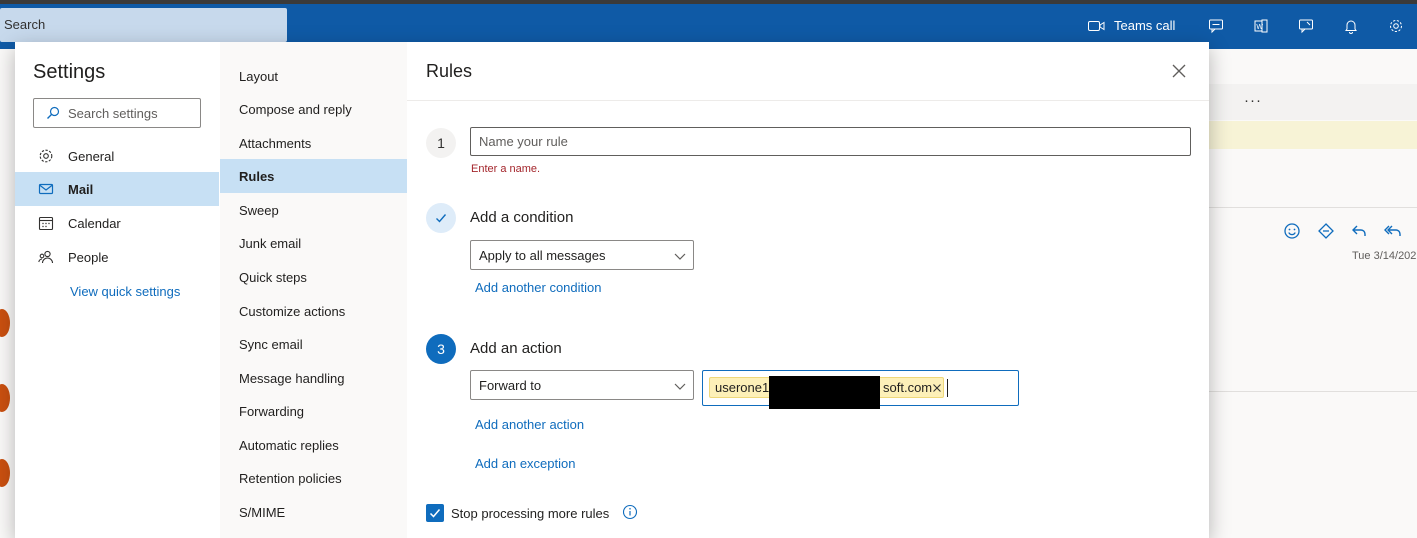 Image resolution: width=1417 pixels, height=538 pixels. Describe the element at coordinates (313, 311) in the screenshot. I see `mail-nav-customize-actions: Customize actions` at that location.